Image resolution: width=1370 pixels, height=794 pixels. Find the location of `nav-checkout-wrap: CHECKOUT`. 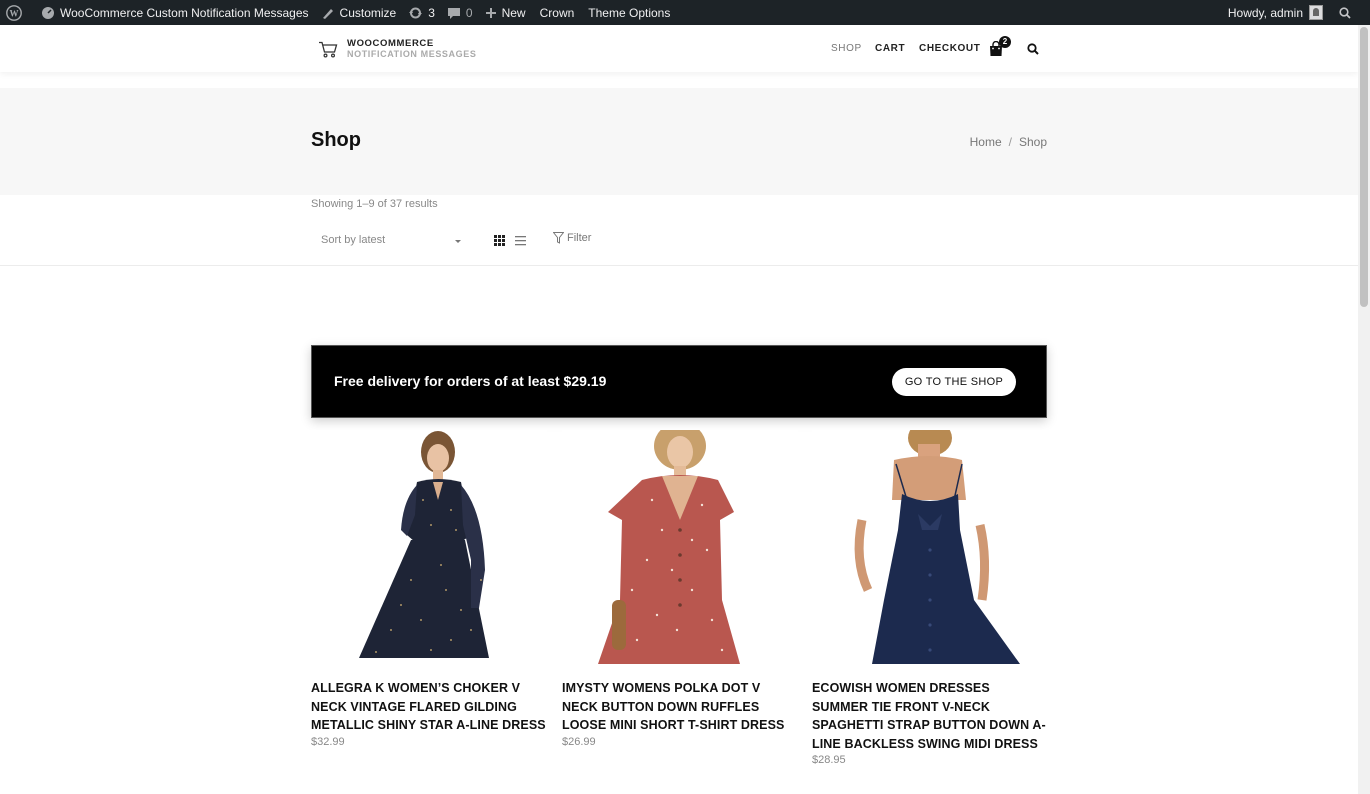

nav-checkout-wrap: CHECKOUT is located at coordinates (949, 48).